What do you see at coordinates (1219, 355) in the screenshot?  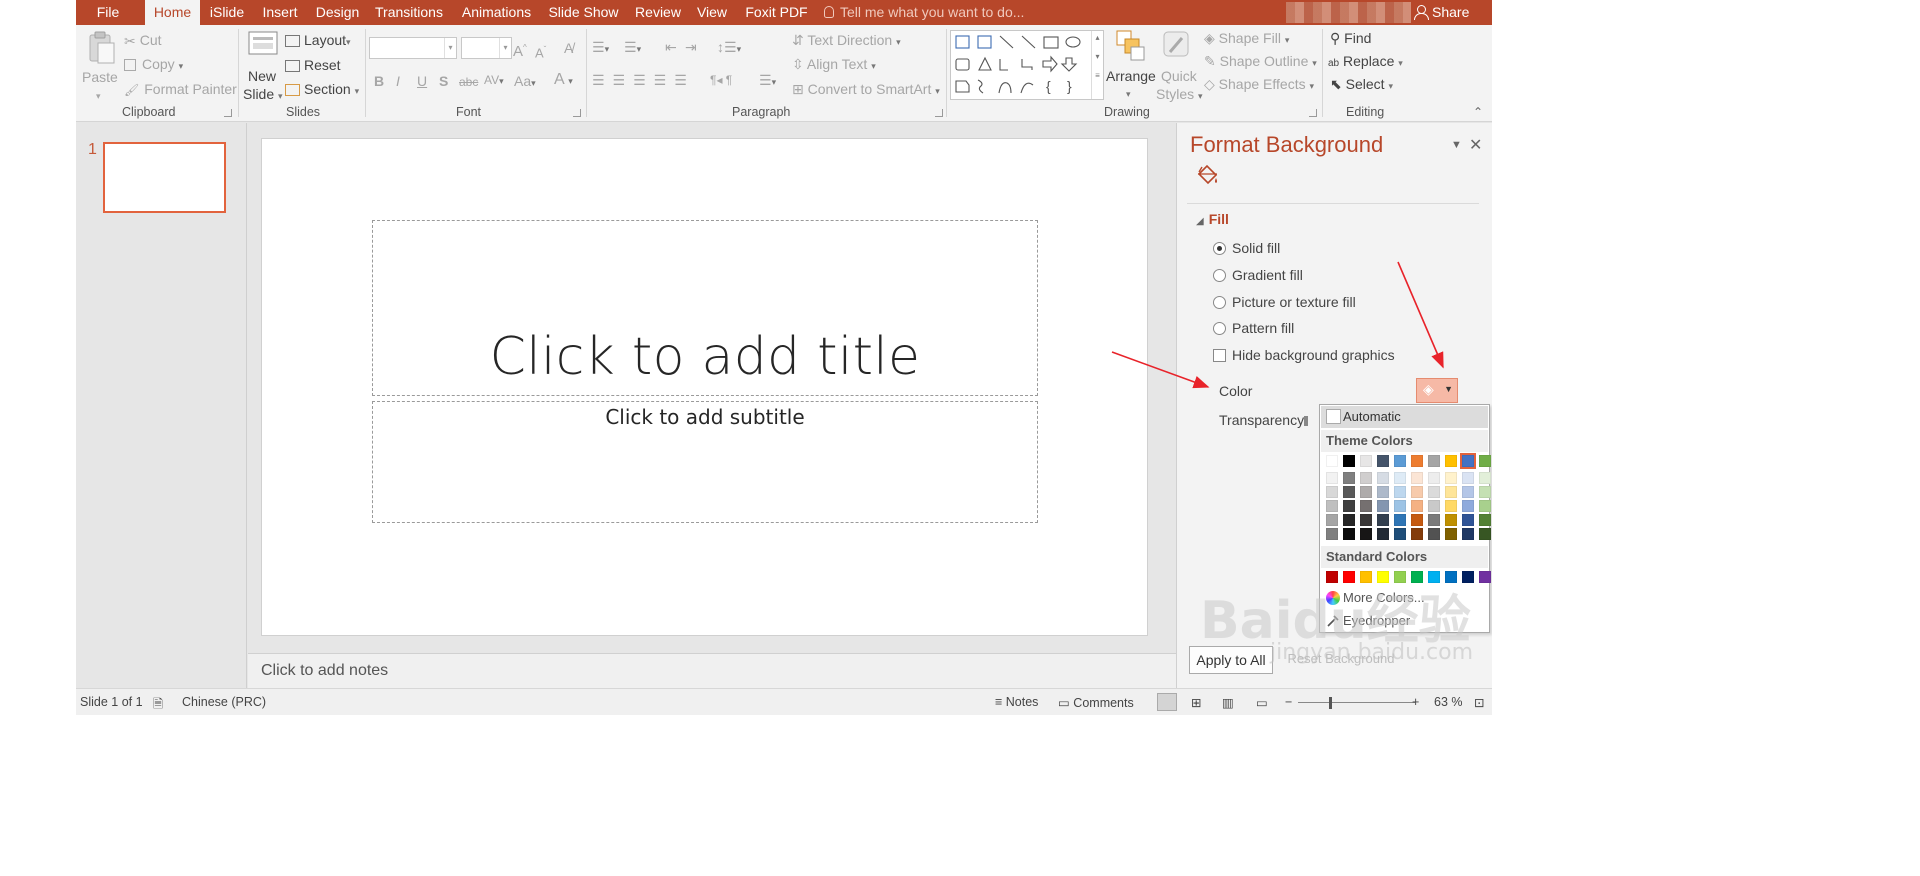 I see `checkbox` at bounding box center [1219, 355].